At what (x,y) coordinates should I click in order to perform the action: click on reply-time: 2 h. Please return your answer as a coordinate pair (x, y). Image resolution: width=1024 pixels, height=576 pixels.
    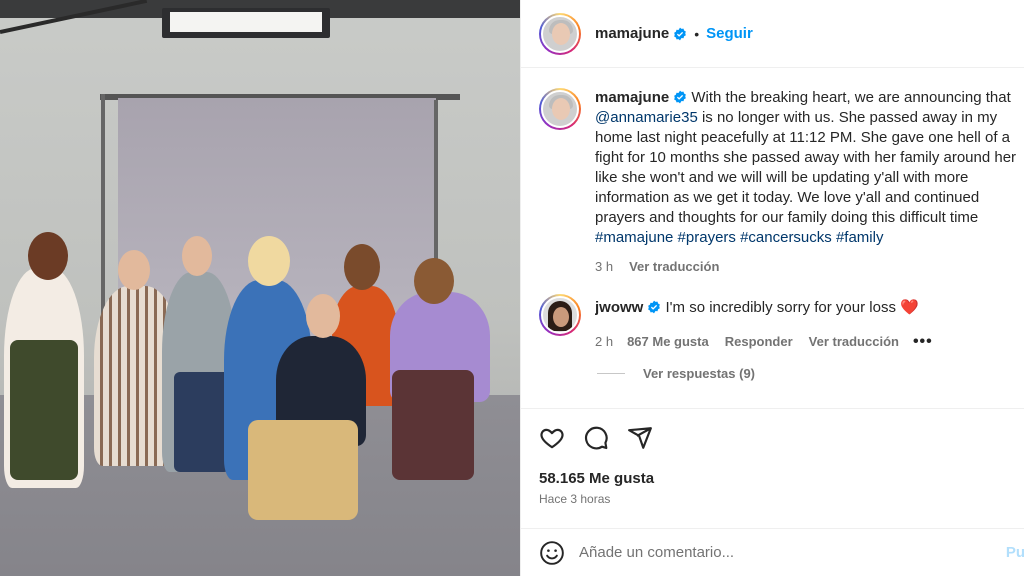
    Looking at the image, I should click on (604, 341).